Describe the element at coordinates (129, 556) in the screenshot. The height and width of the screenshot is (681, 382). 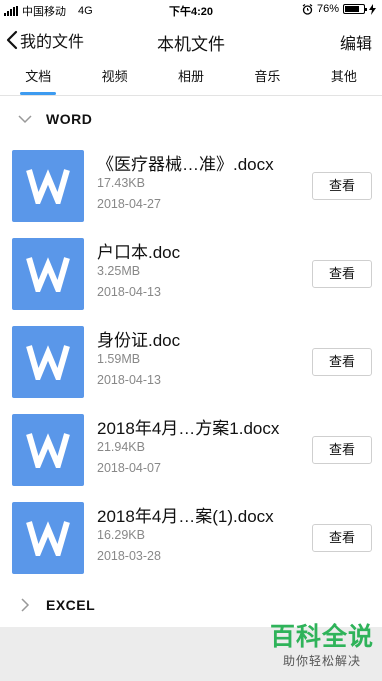
I see `file-date: 2018-03-28` at that location.